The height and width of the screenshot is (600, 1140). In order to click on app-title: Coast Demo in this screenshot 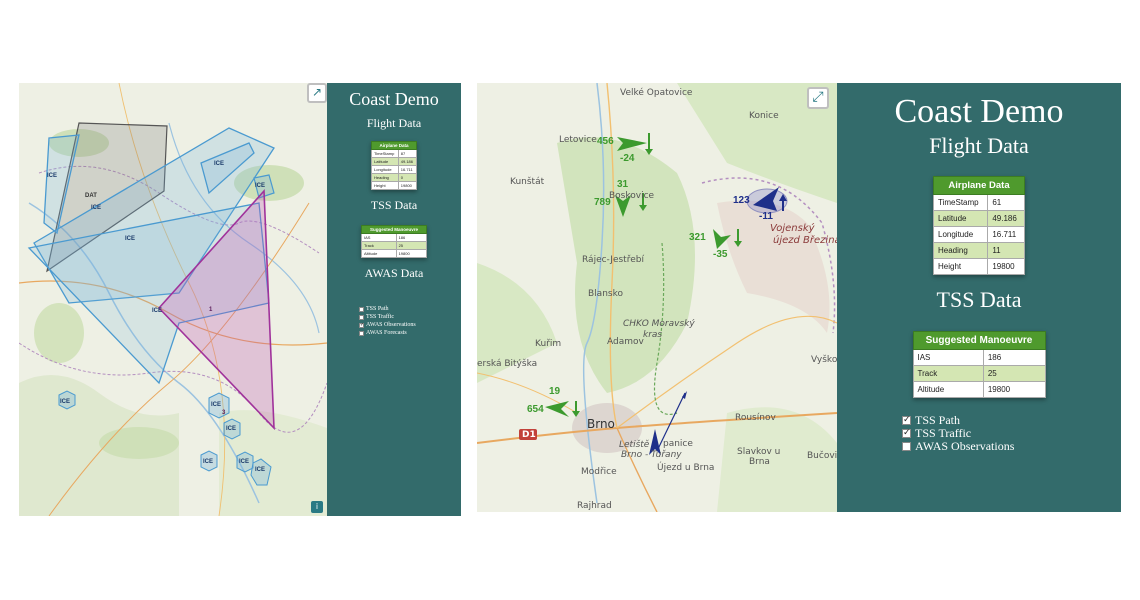, I will do `click(979, 111)`.